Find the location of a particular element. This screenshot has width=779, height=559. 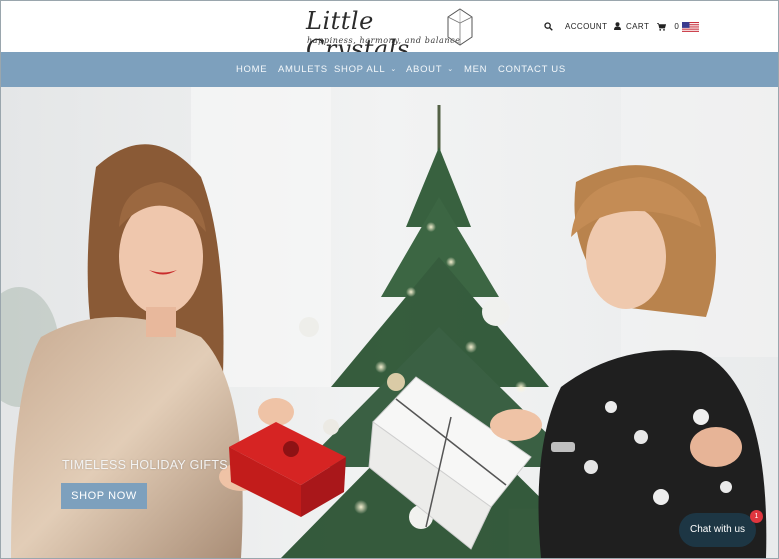

nav-item-label: CONTACT US is located at coordinates (532, 69).